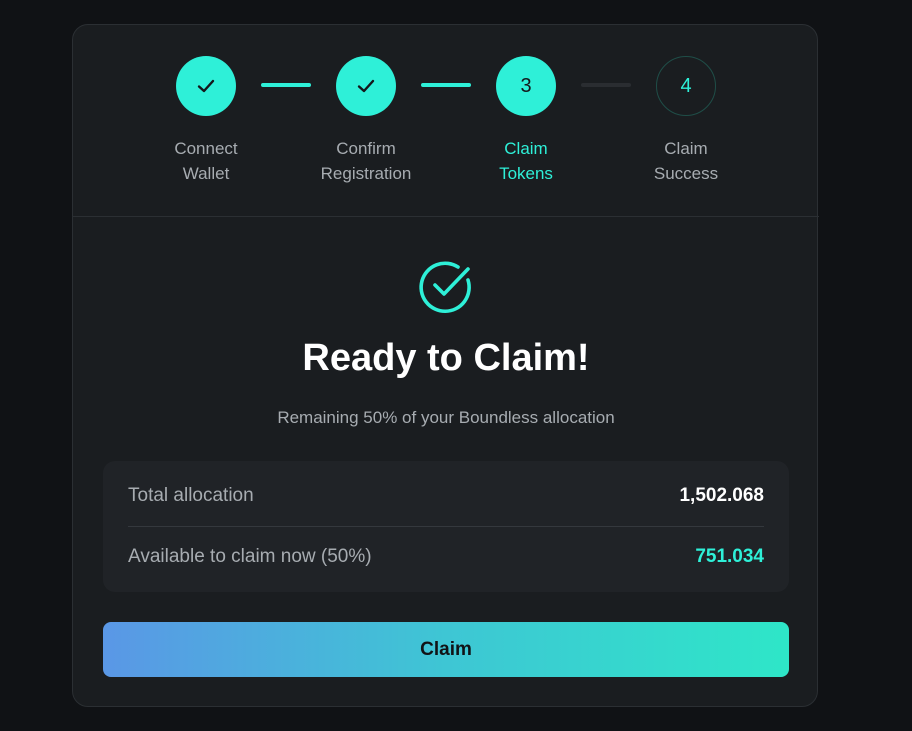 Image resolution: width=912 pixels, height=731 pixels. I want to click on step-1-label: Connect Wallet, so click(206, 161).